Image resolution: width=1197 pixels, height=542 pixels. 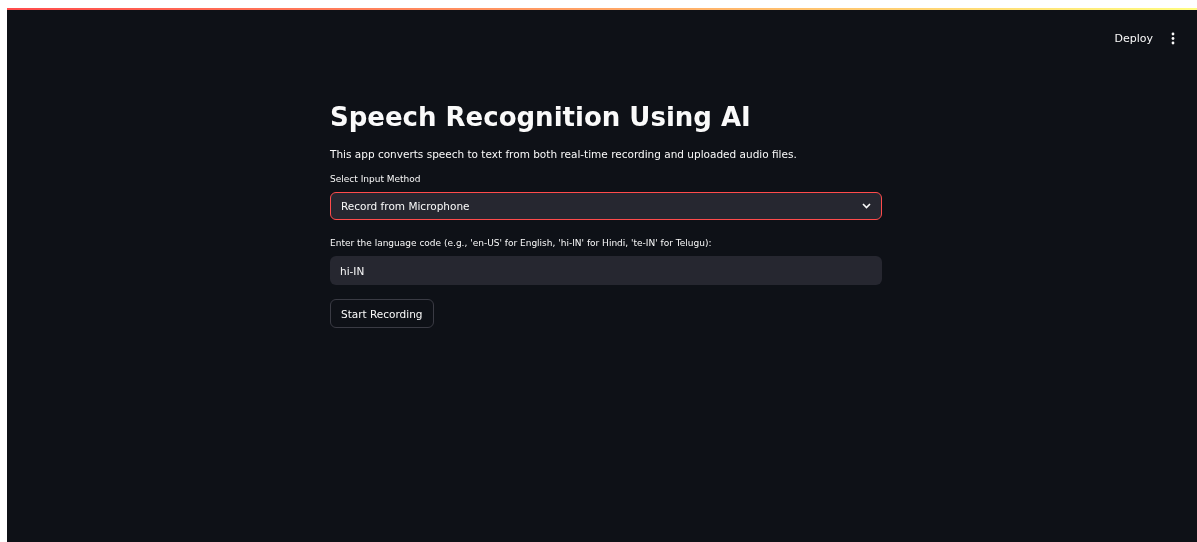 I want to click on field-label: Enter the language code (e.g., 'en-US' for English, 'hi-IN' for Hindi, 'te-IN' for Telugu):, so click(x=521, y=243).